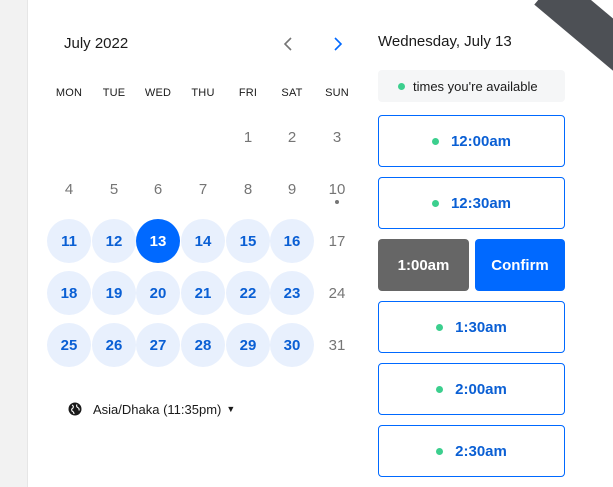 This screenshot has height=487, width=613. Describe the element at coordinates (337, 93) in the screenshot. I see `weekday-sun: SUN` at that location.